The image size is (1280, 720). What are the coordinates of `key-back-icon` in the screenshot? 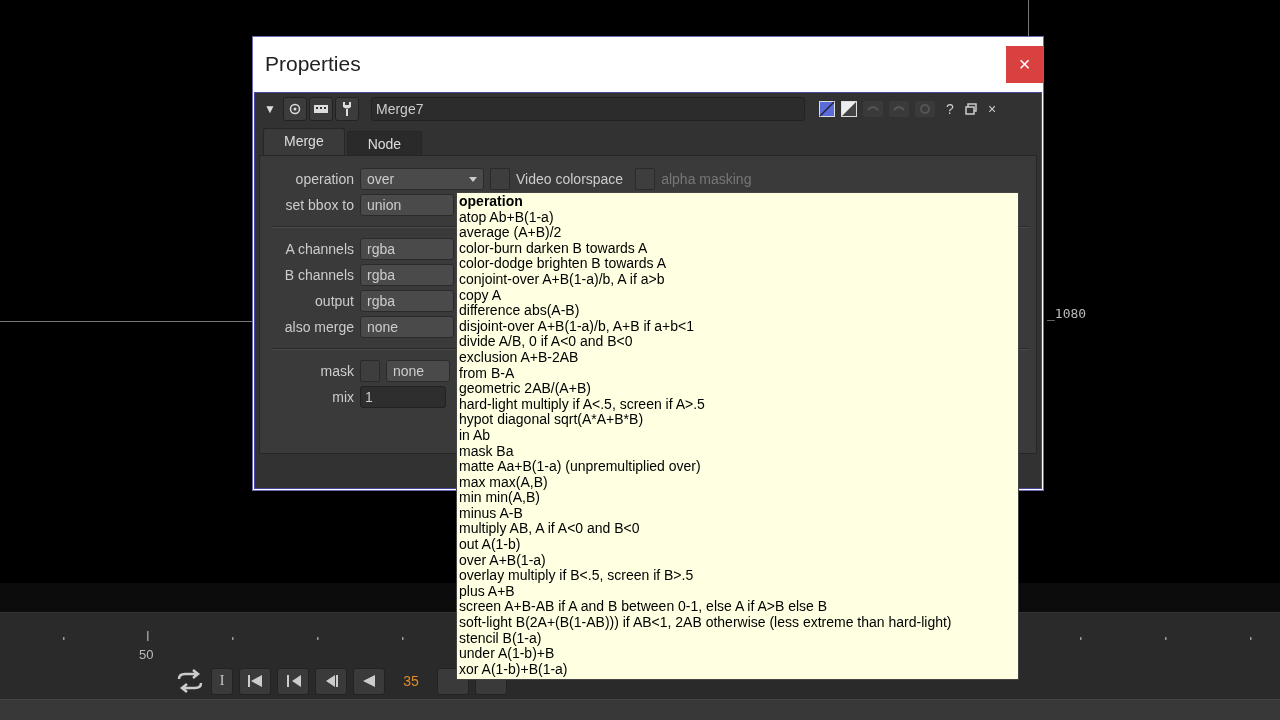 It's located at (293, 681).